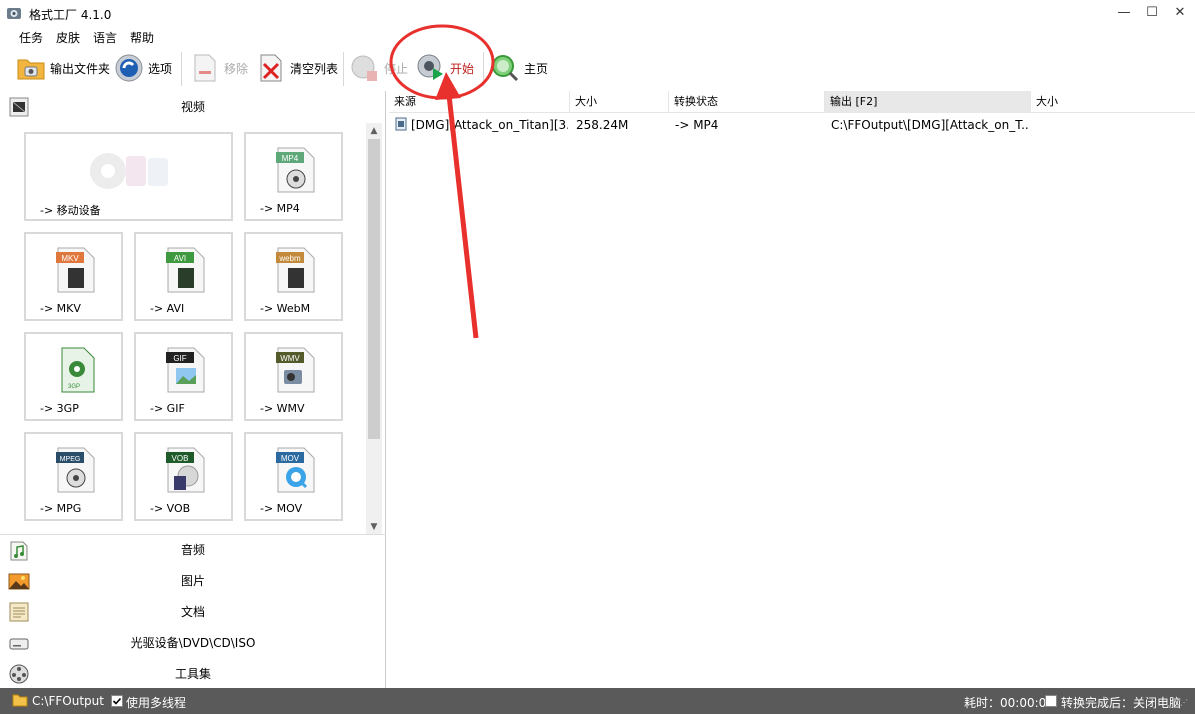  I want to click on avi-file-icon: AVI, so click(186, 270).